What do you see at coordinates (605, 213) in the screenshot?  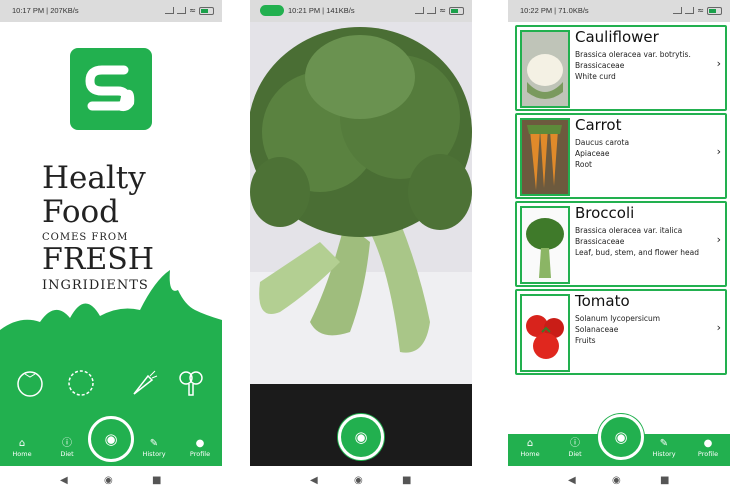 I see `item-name: Broccoli` at bounding box center [605, 213].